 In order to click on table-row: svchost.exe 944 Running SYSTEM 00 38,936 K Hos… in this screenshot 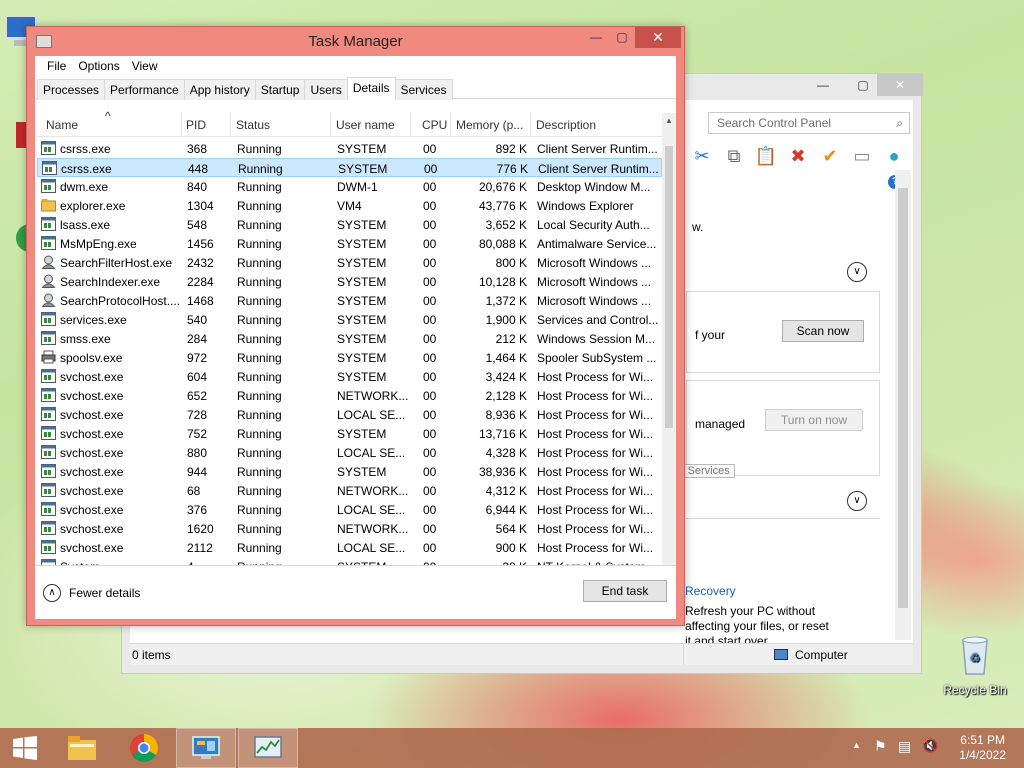, I will do `click(349, 471)`.